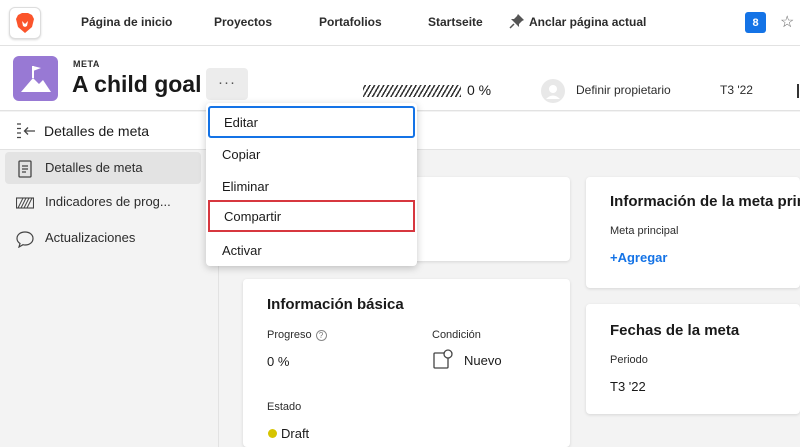 Image resolution: width=800 pixels, height=447 pixels. I want to click on sidebar-header: Detalles de meta, so click(109, 131).